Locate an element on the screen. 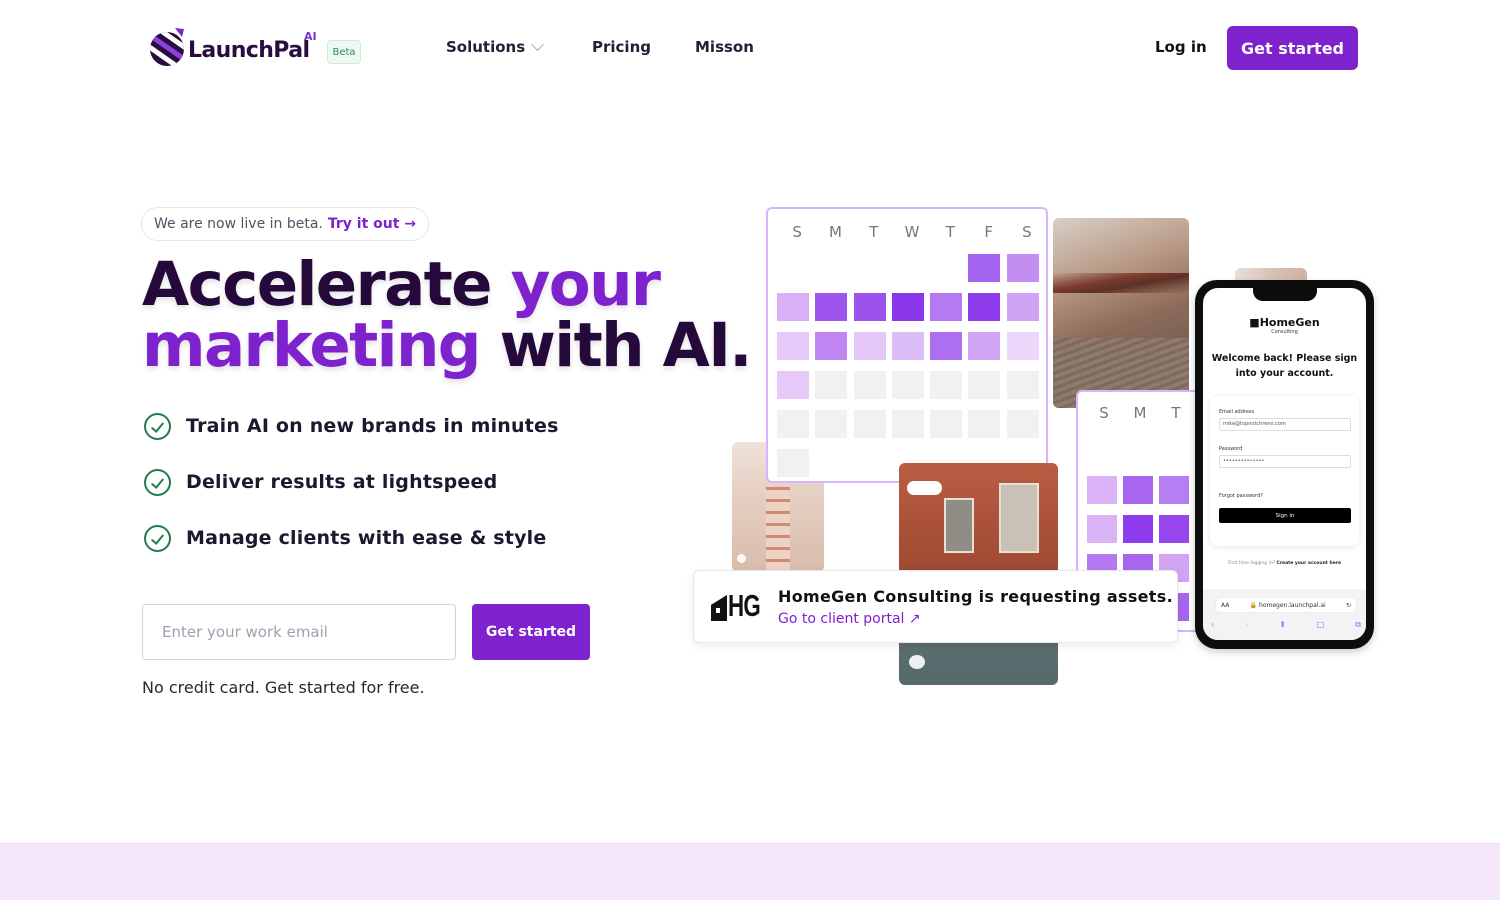  back-icon: ‹ is located at coordinates (1212, 625).